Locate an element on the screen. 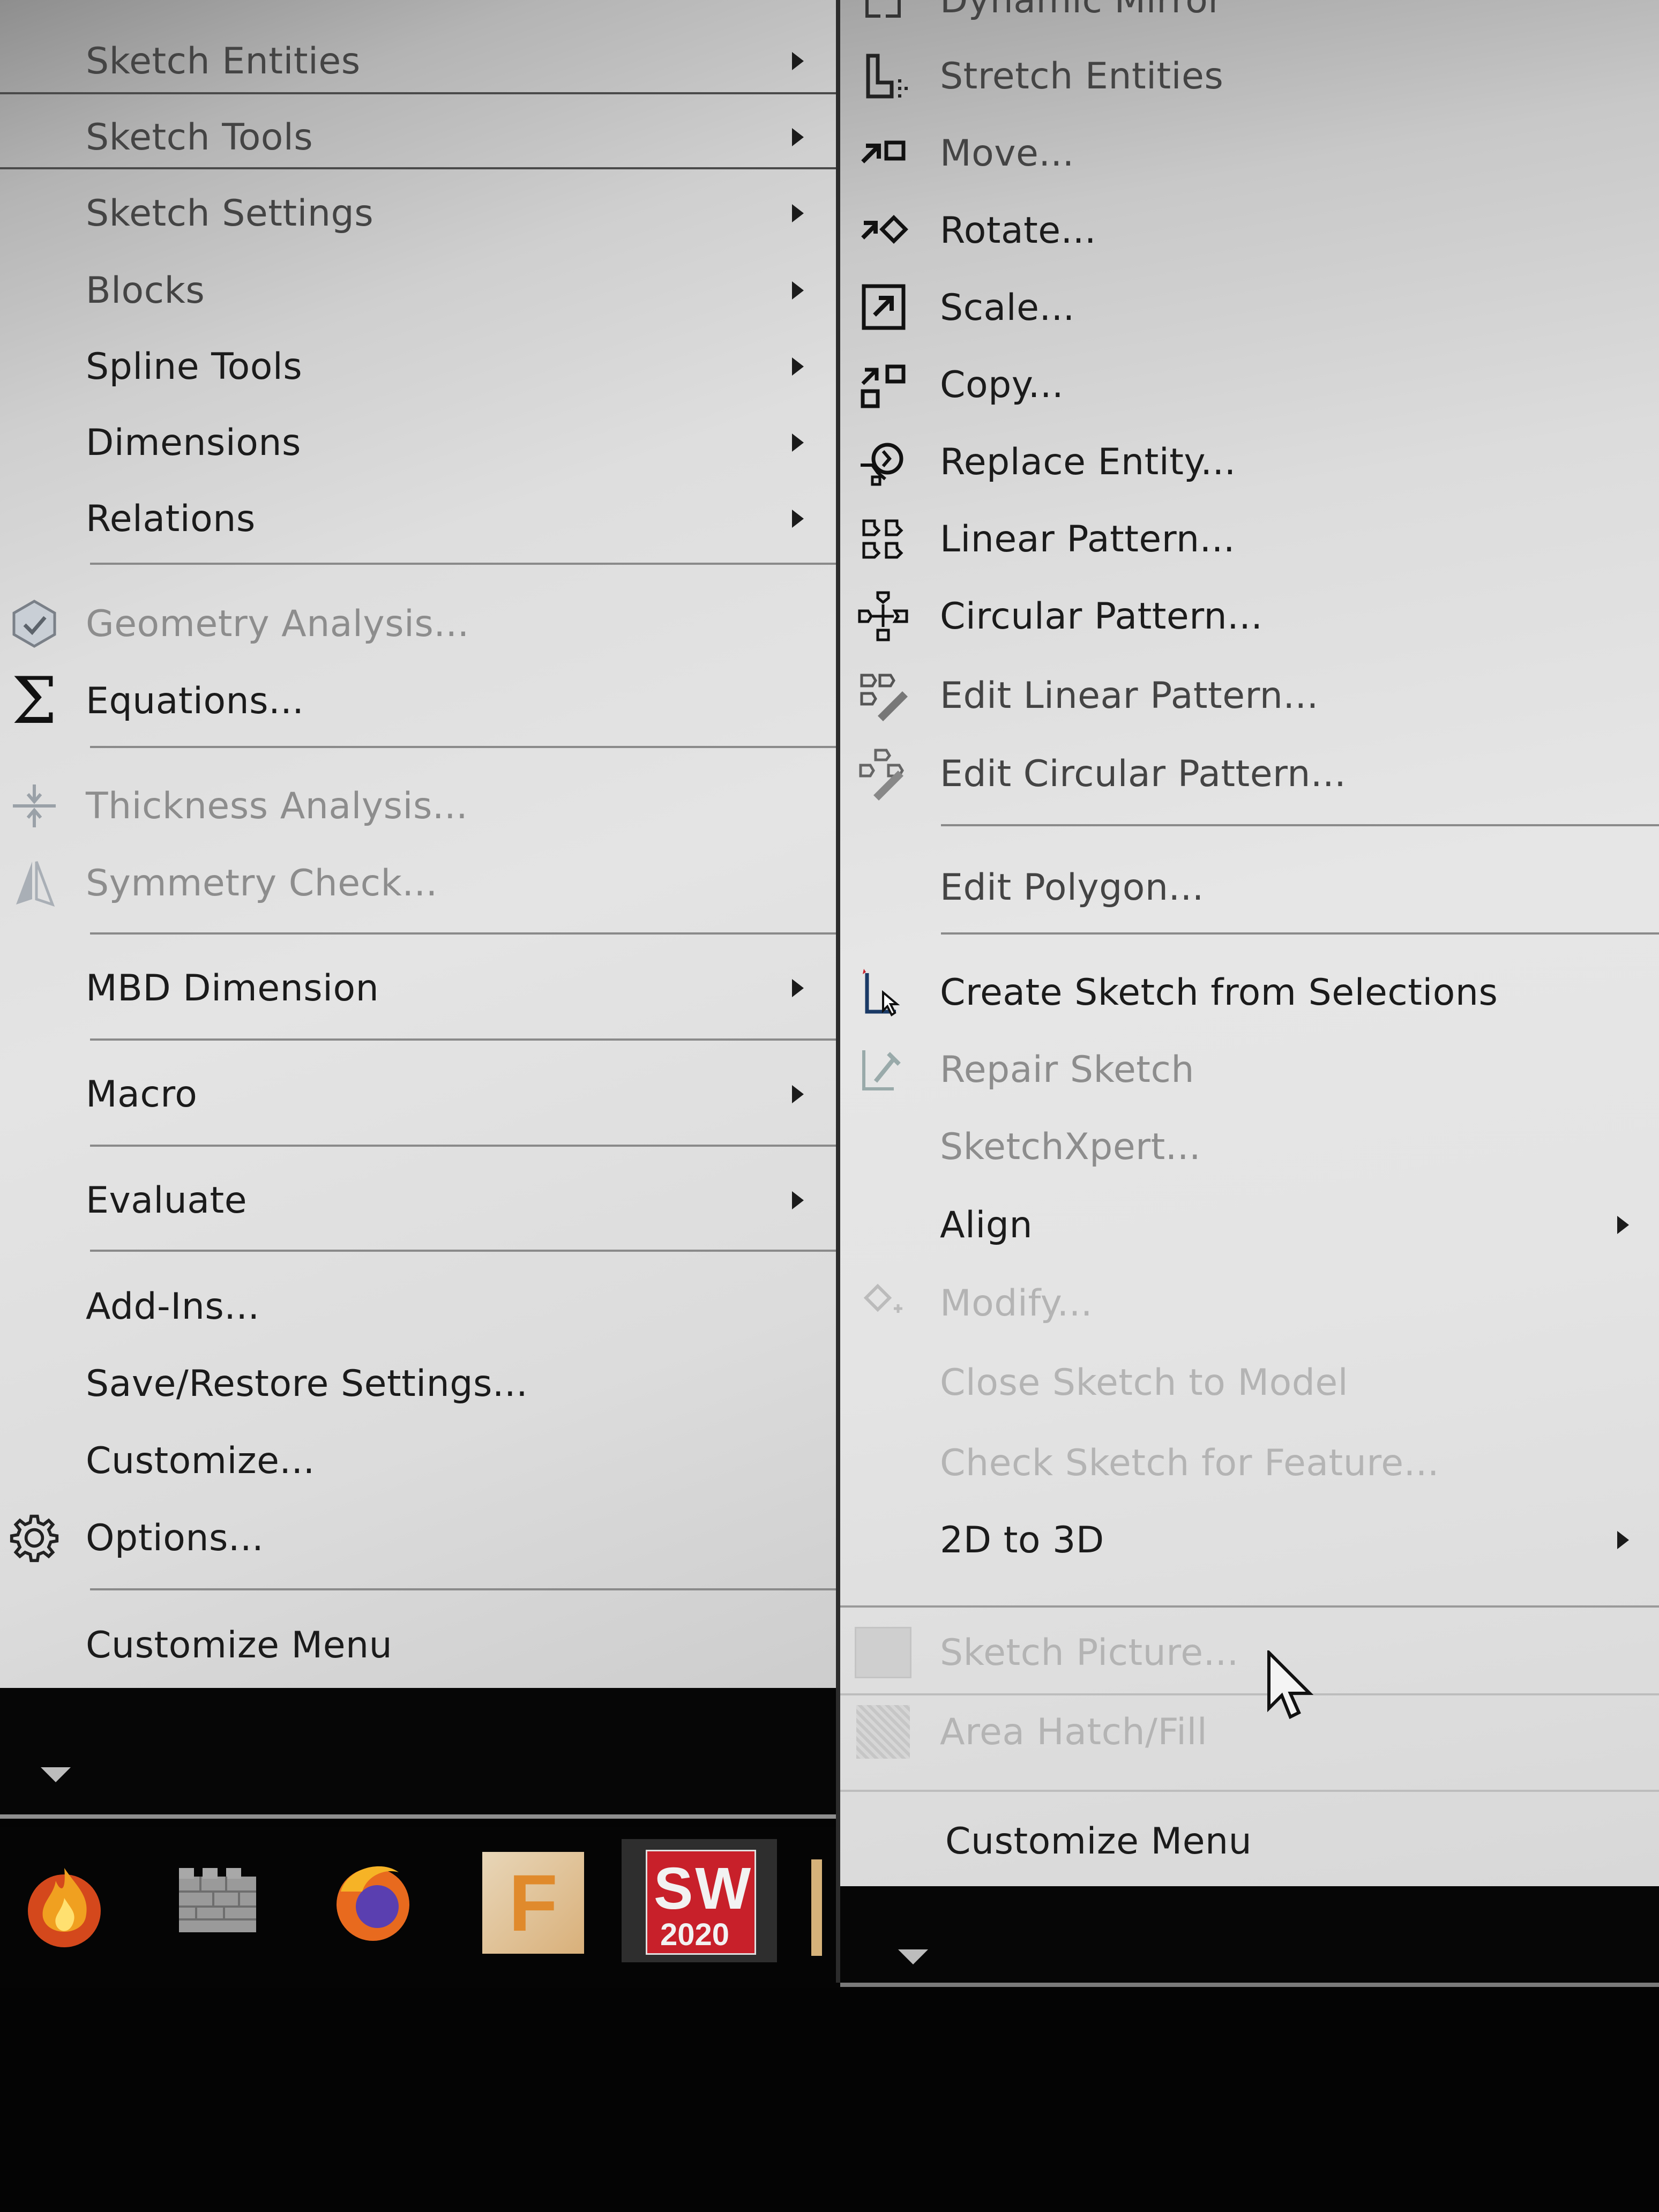 Image resolution: width=1659 pixels, height=2212 pixels. menu-item-blocks: Blocks is located at coordinates (418, 290).